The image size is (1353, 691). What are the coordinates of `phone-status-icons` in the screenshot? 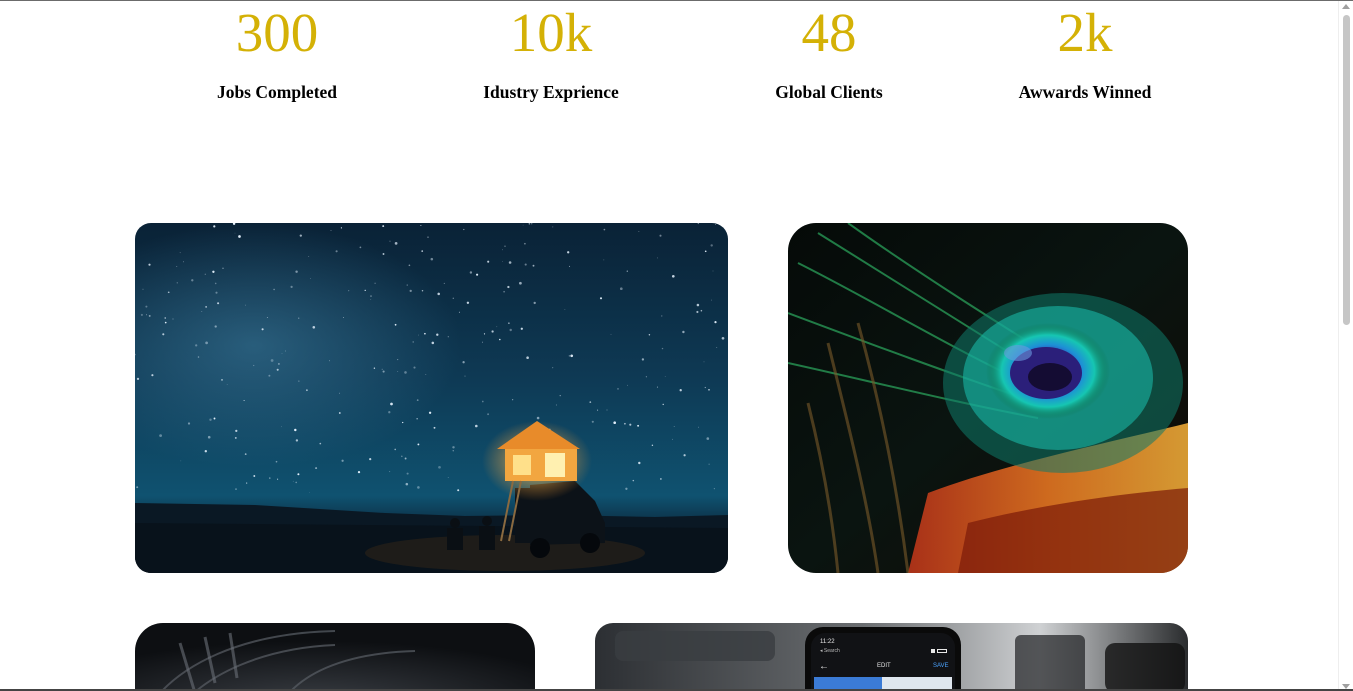 It's located at (941, 646).